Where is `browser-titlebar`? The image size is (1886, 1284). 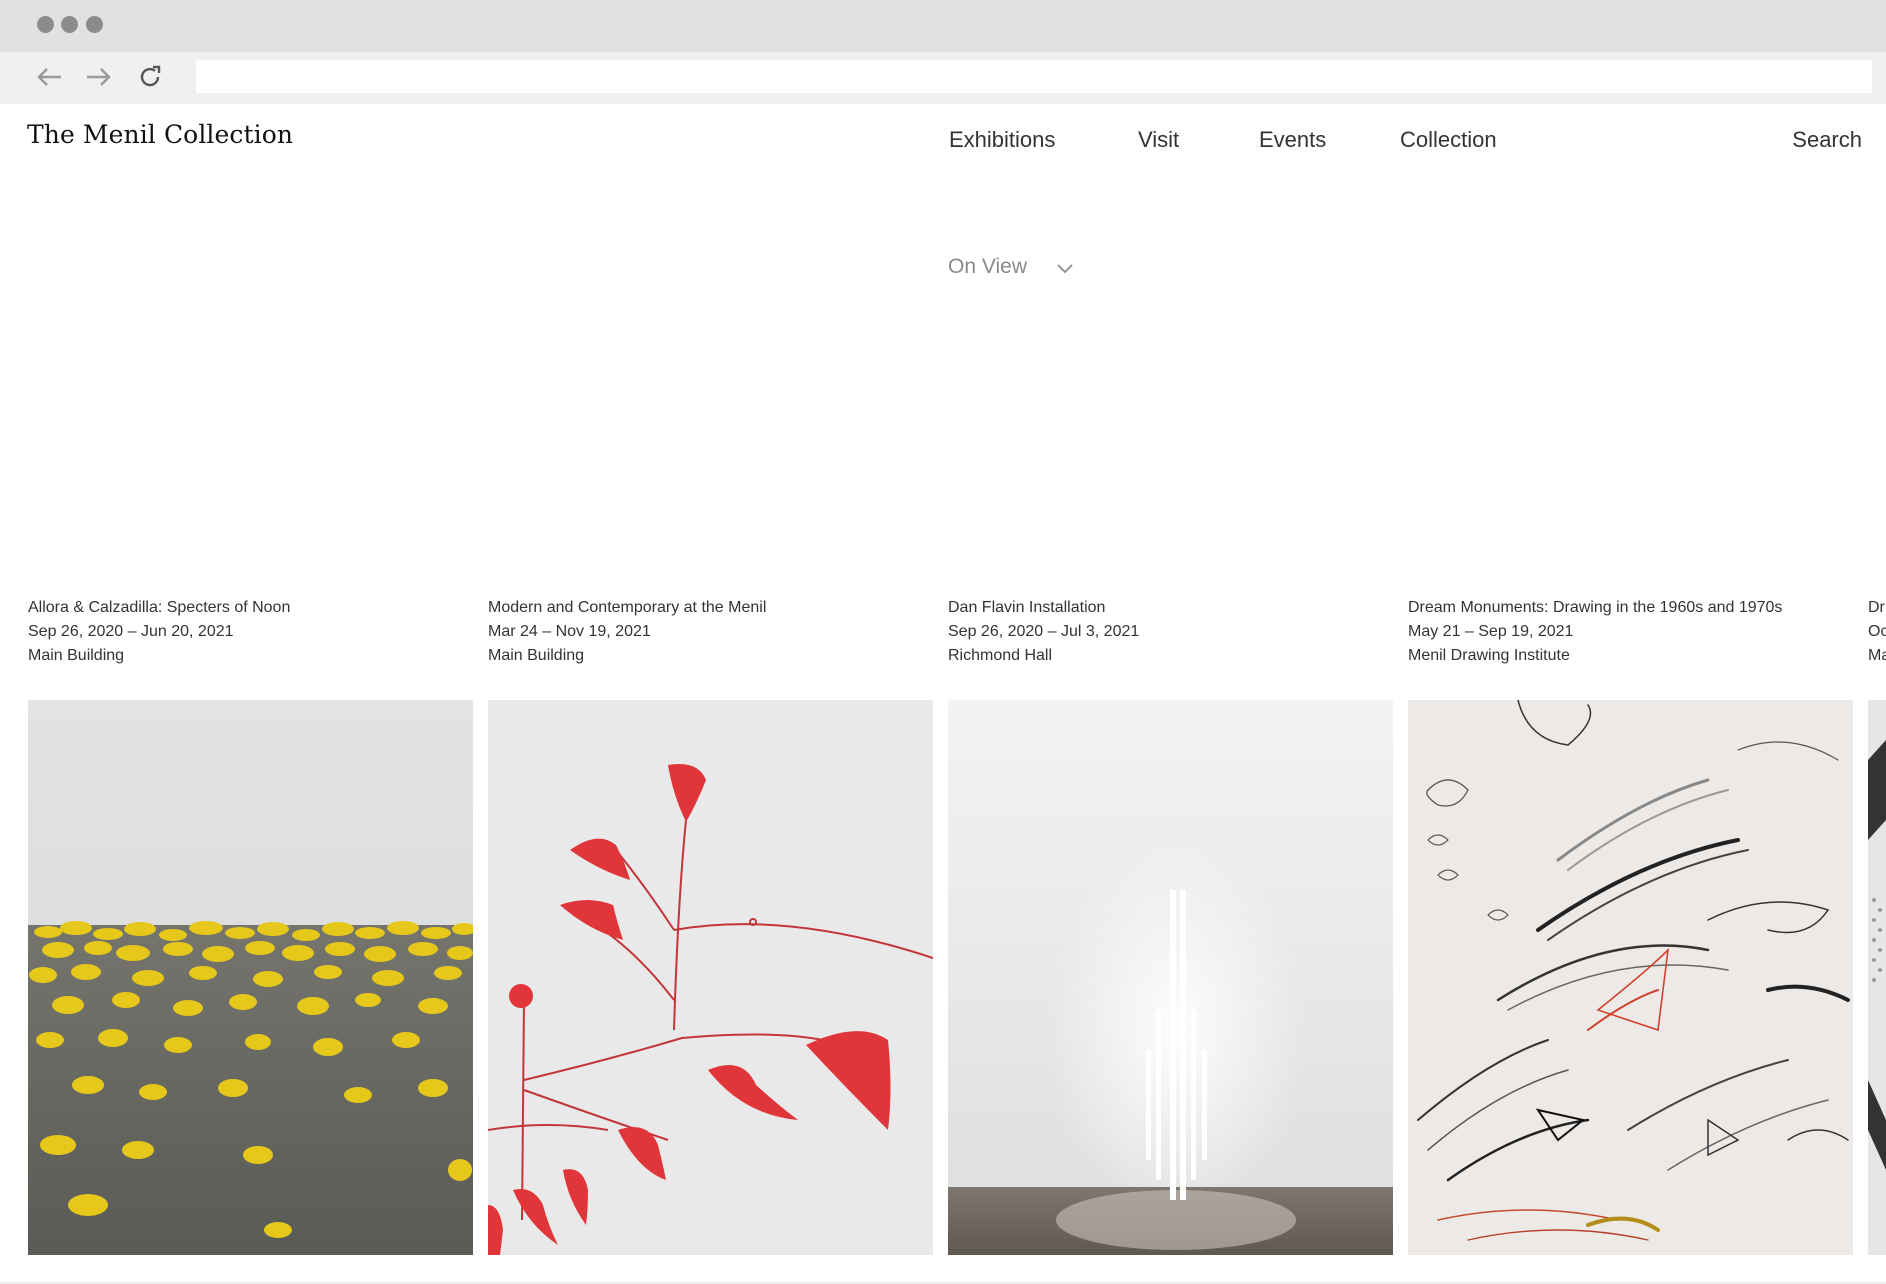 browser-titlebar is located at coordinates (943, 26).